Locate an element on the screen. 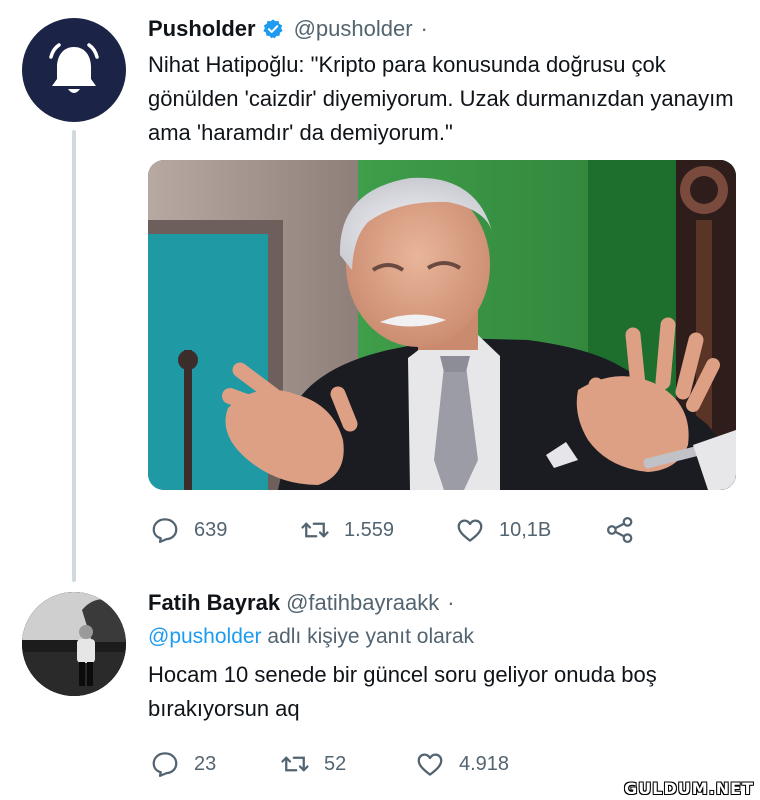 The image size is (760, 800). tweet-header: Pusholder @pusholder · is located at coordinates (442, 29).